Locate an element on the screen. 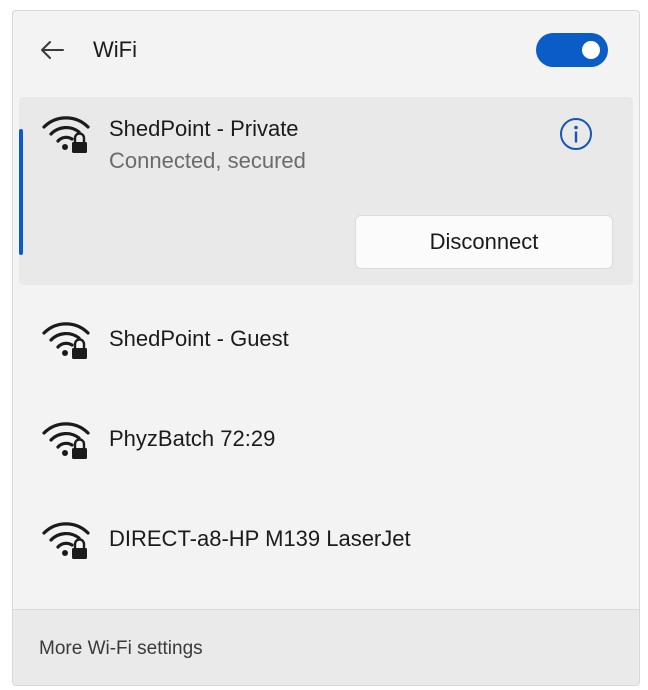 This screenshot has width=648, height=690. page-title: WiFi is located at coordinates (115, 49).